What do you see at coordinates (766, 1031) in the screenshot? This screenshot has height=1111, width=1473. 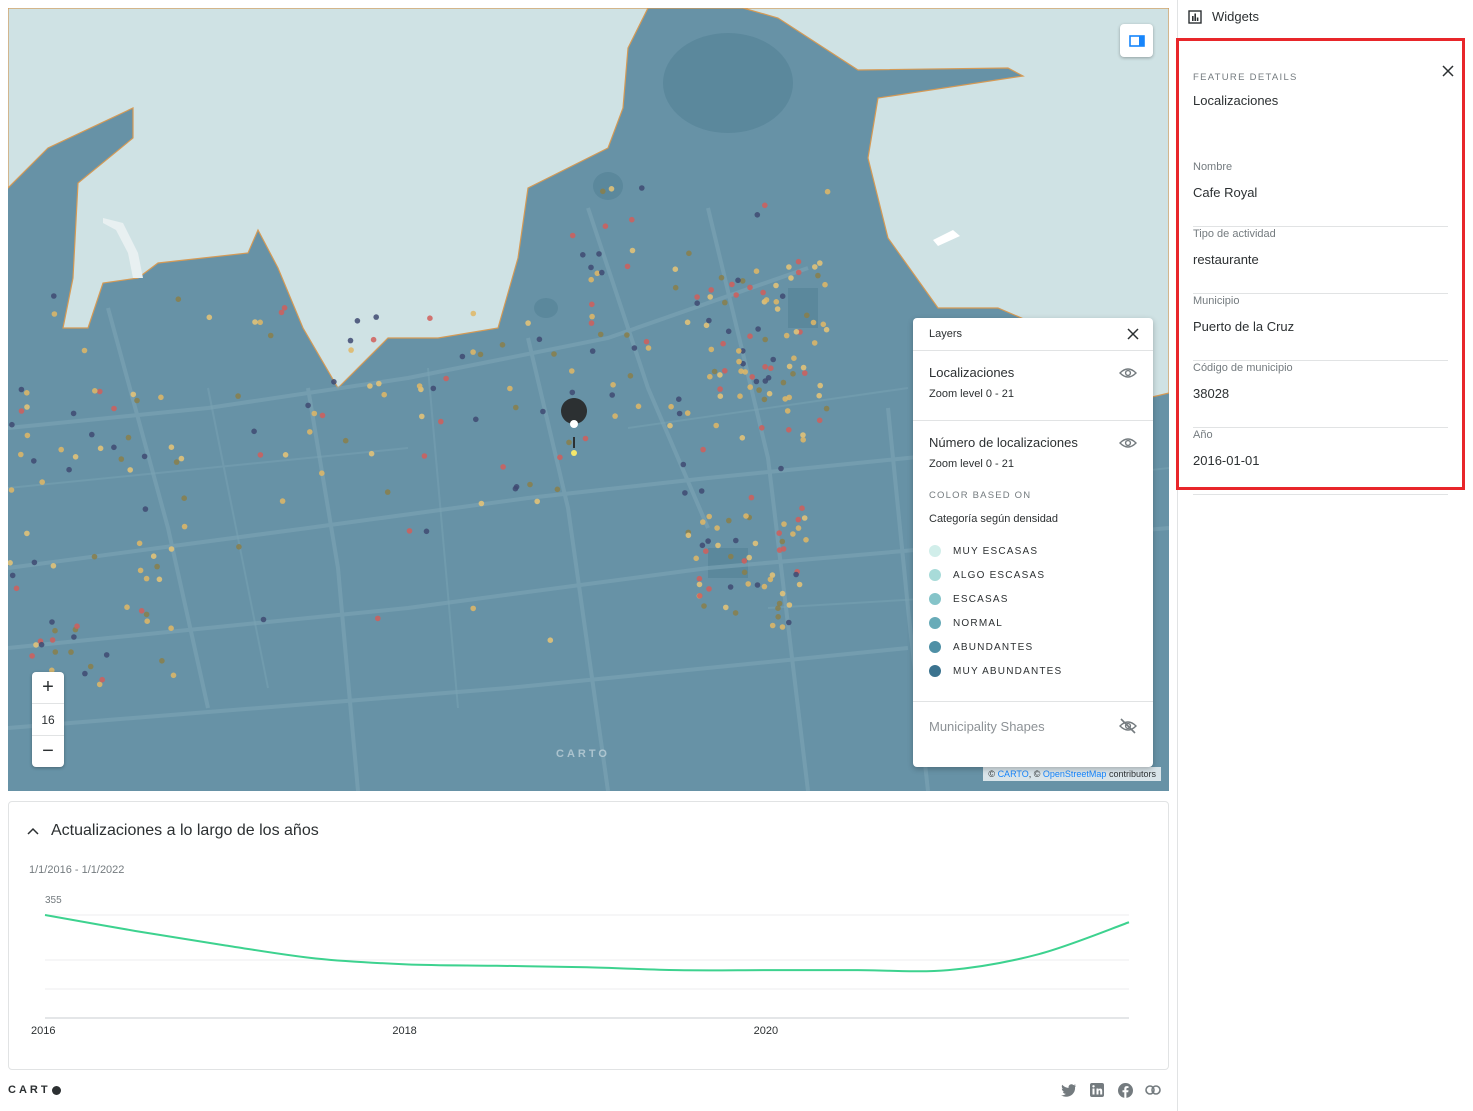 I see `x-tick-label: 2020` at bounding box center [766, 1031].